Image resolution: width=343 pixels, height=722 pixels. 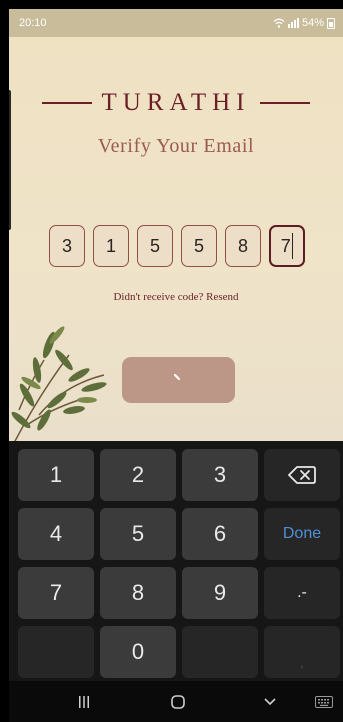 I want to click on key-0: 0, so click(x=138, y=652).